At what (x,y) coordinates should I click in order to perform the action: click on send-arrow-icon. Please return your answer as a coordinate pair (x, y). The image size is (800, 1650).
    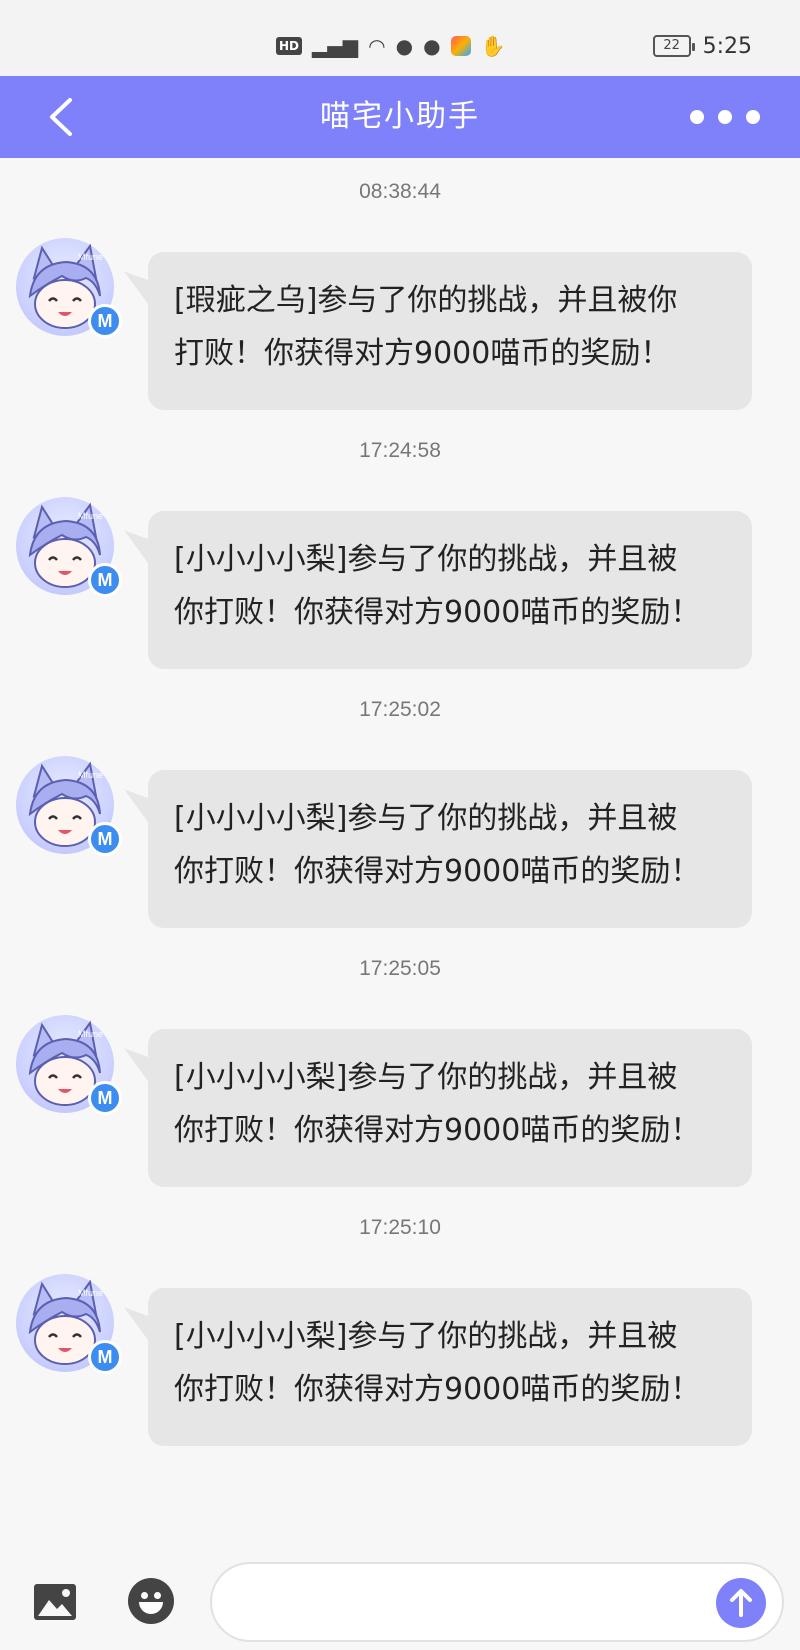
    Looking at the image, I should click on (741, 1603).